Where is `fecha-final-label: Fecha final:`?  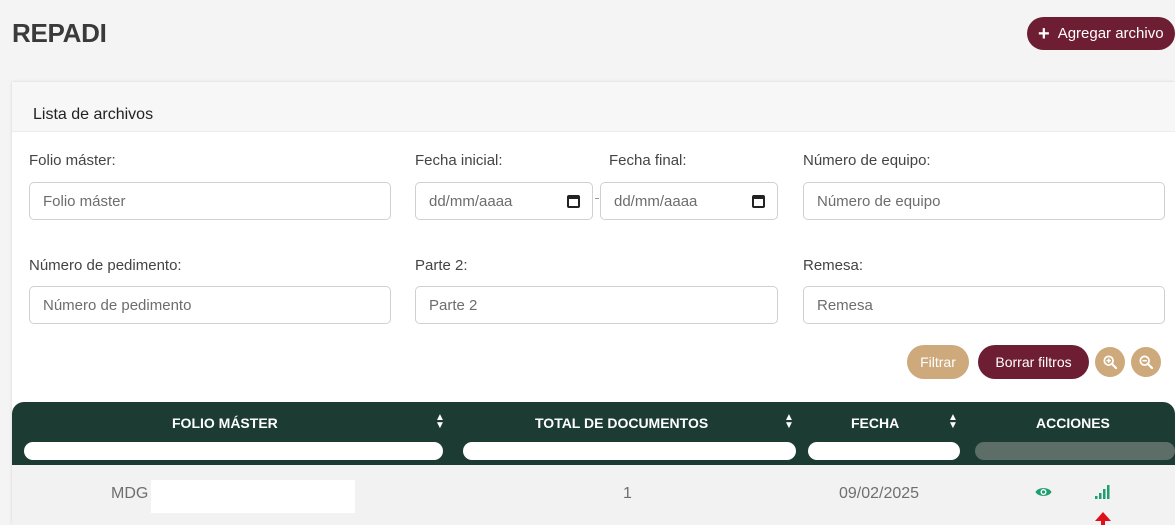 fecha-final-label: Fecha final: is located at coordinates (648, 160).